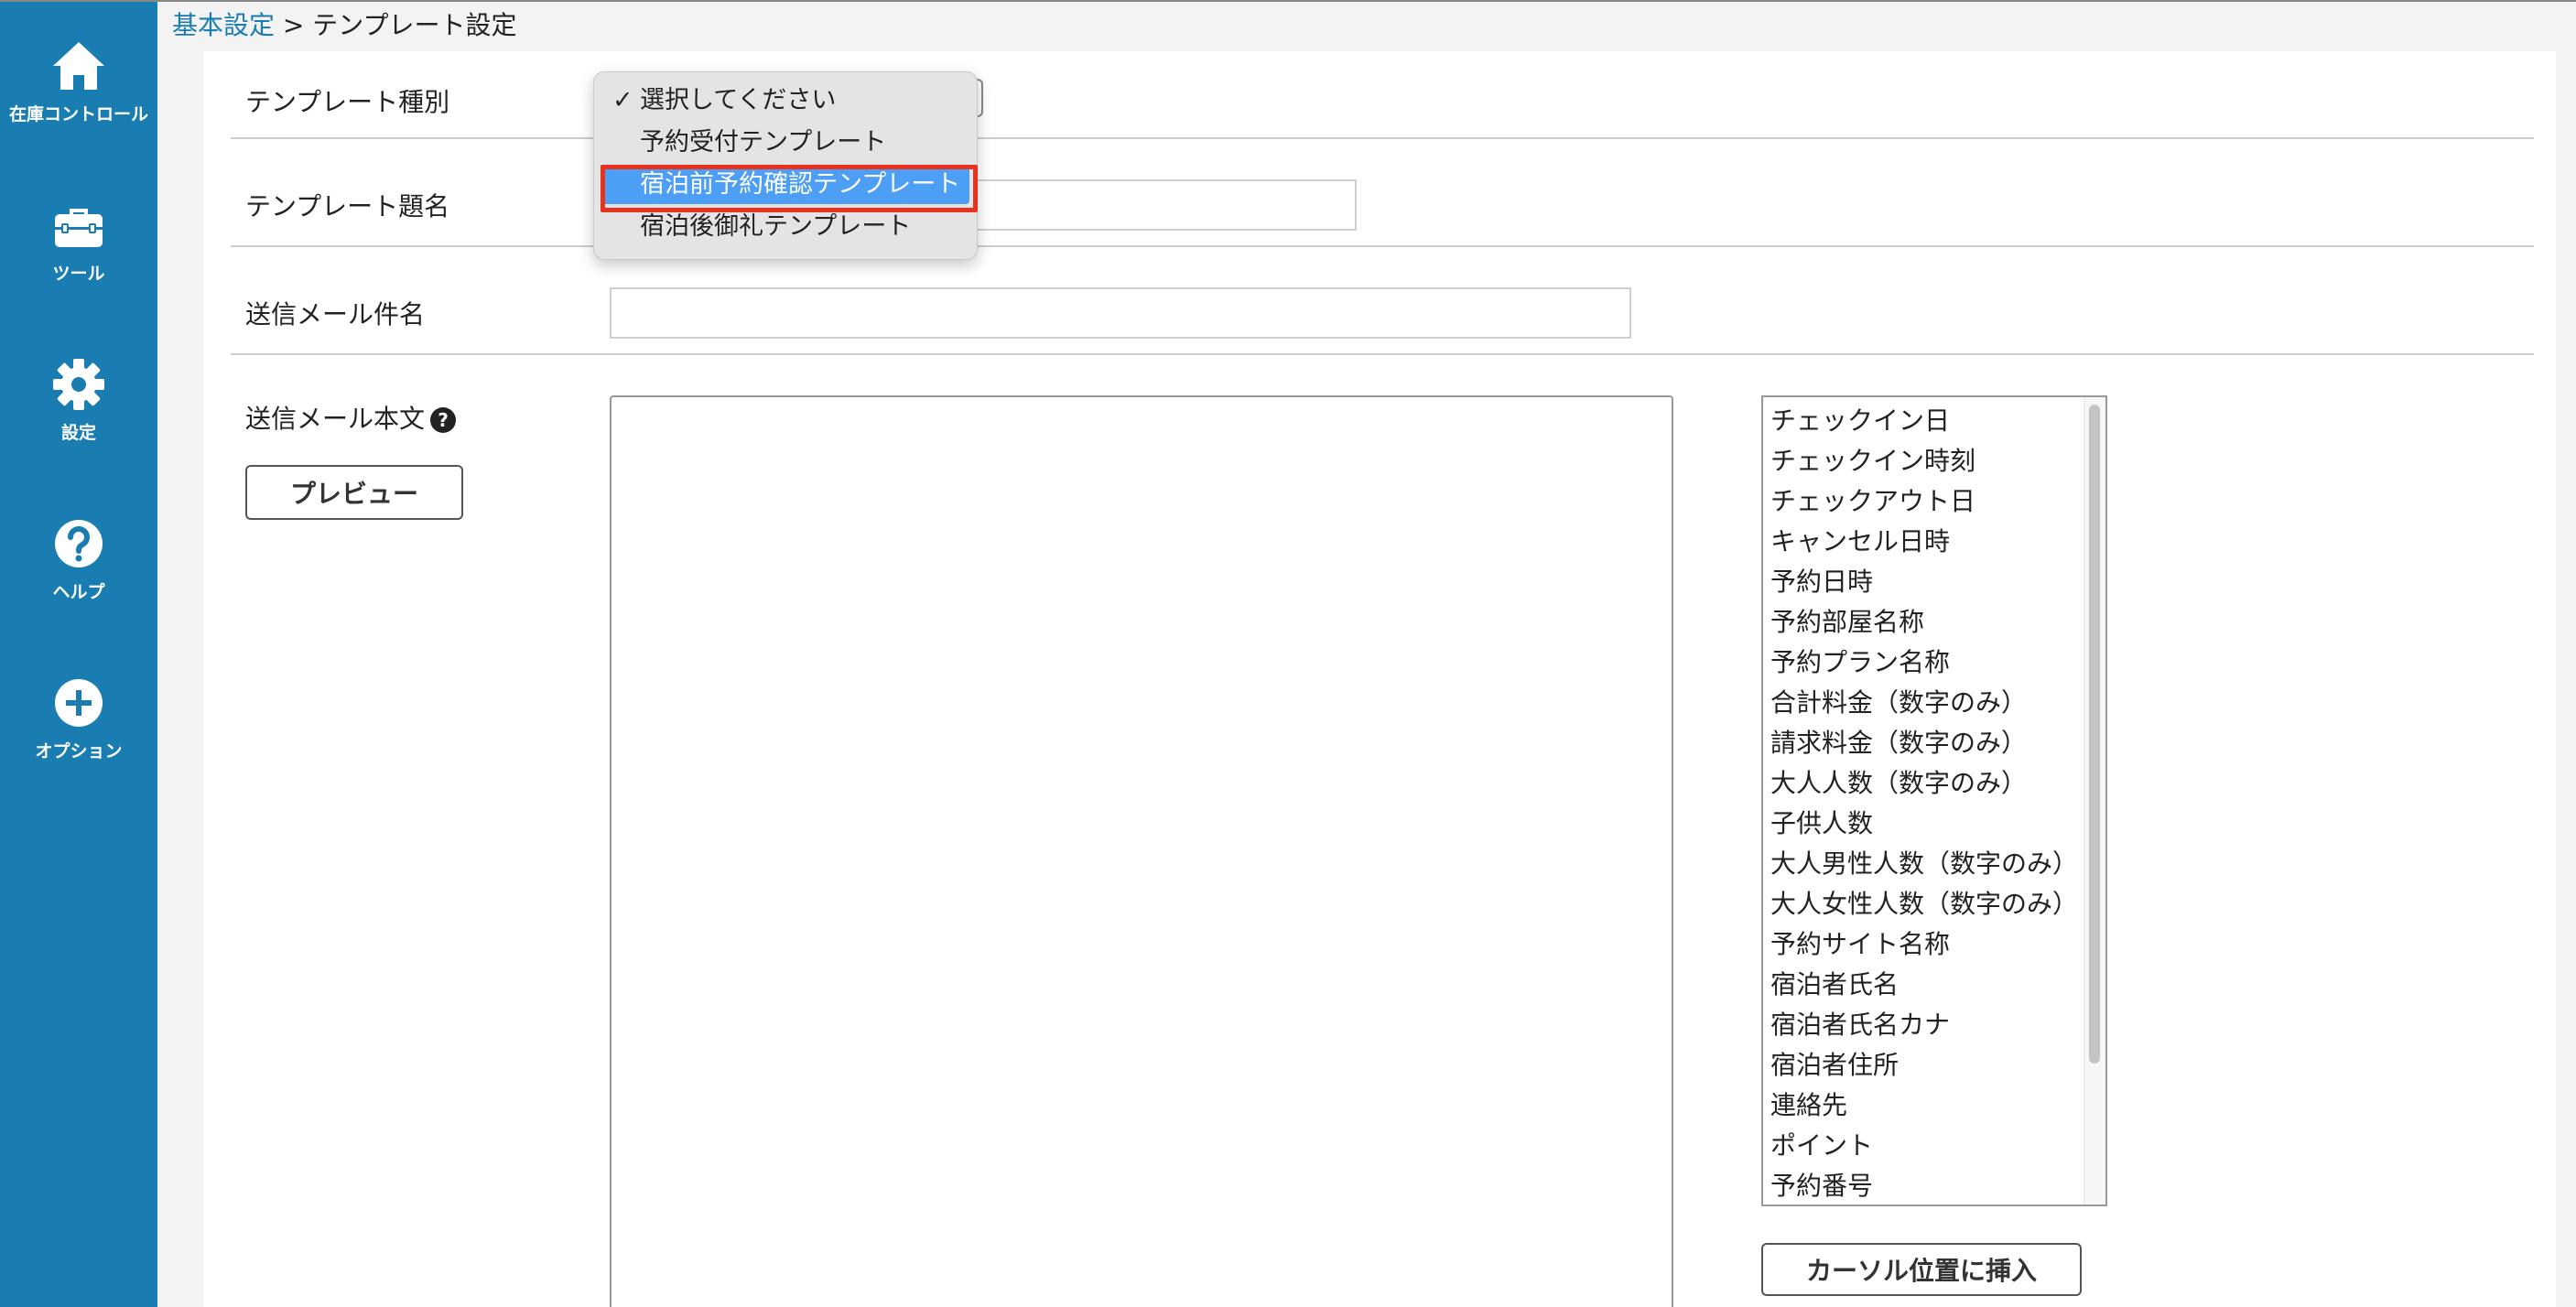 The height and width of the screenshot is (1307, 2576). I want to click on breadcrumb-current: テンプレート設定, so click(415, 25).